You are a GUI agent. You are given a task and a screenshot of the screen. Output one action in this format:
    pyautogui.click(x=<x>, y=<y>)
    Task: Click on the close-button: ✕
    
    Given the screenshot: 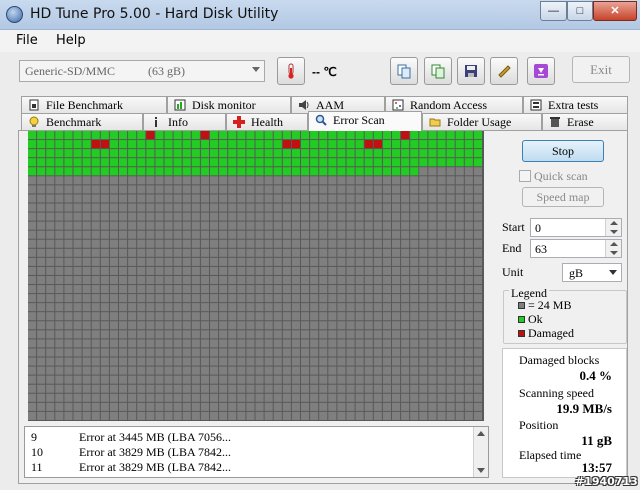 What is the action you would take?
    pyautogui.click(x=615, y=11)
    